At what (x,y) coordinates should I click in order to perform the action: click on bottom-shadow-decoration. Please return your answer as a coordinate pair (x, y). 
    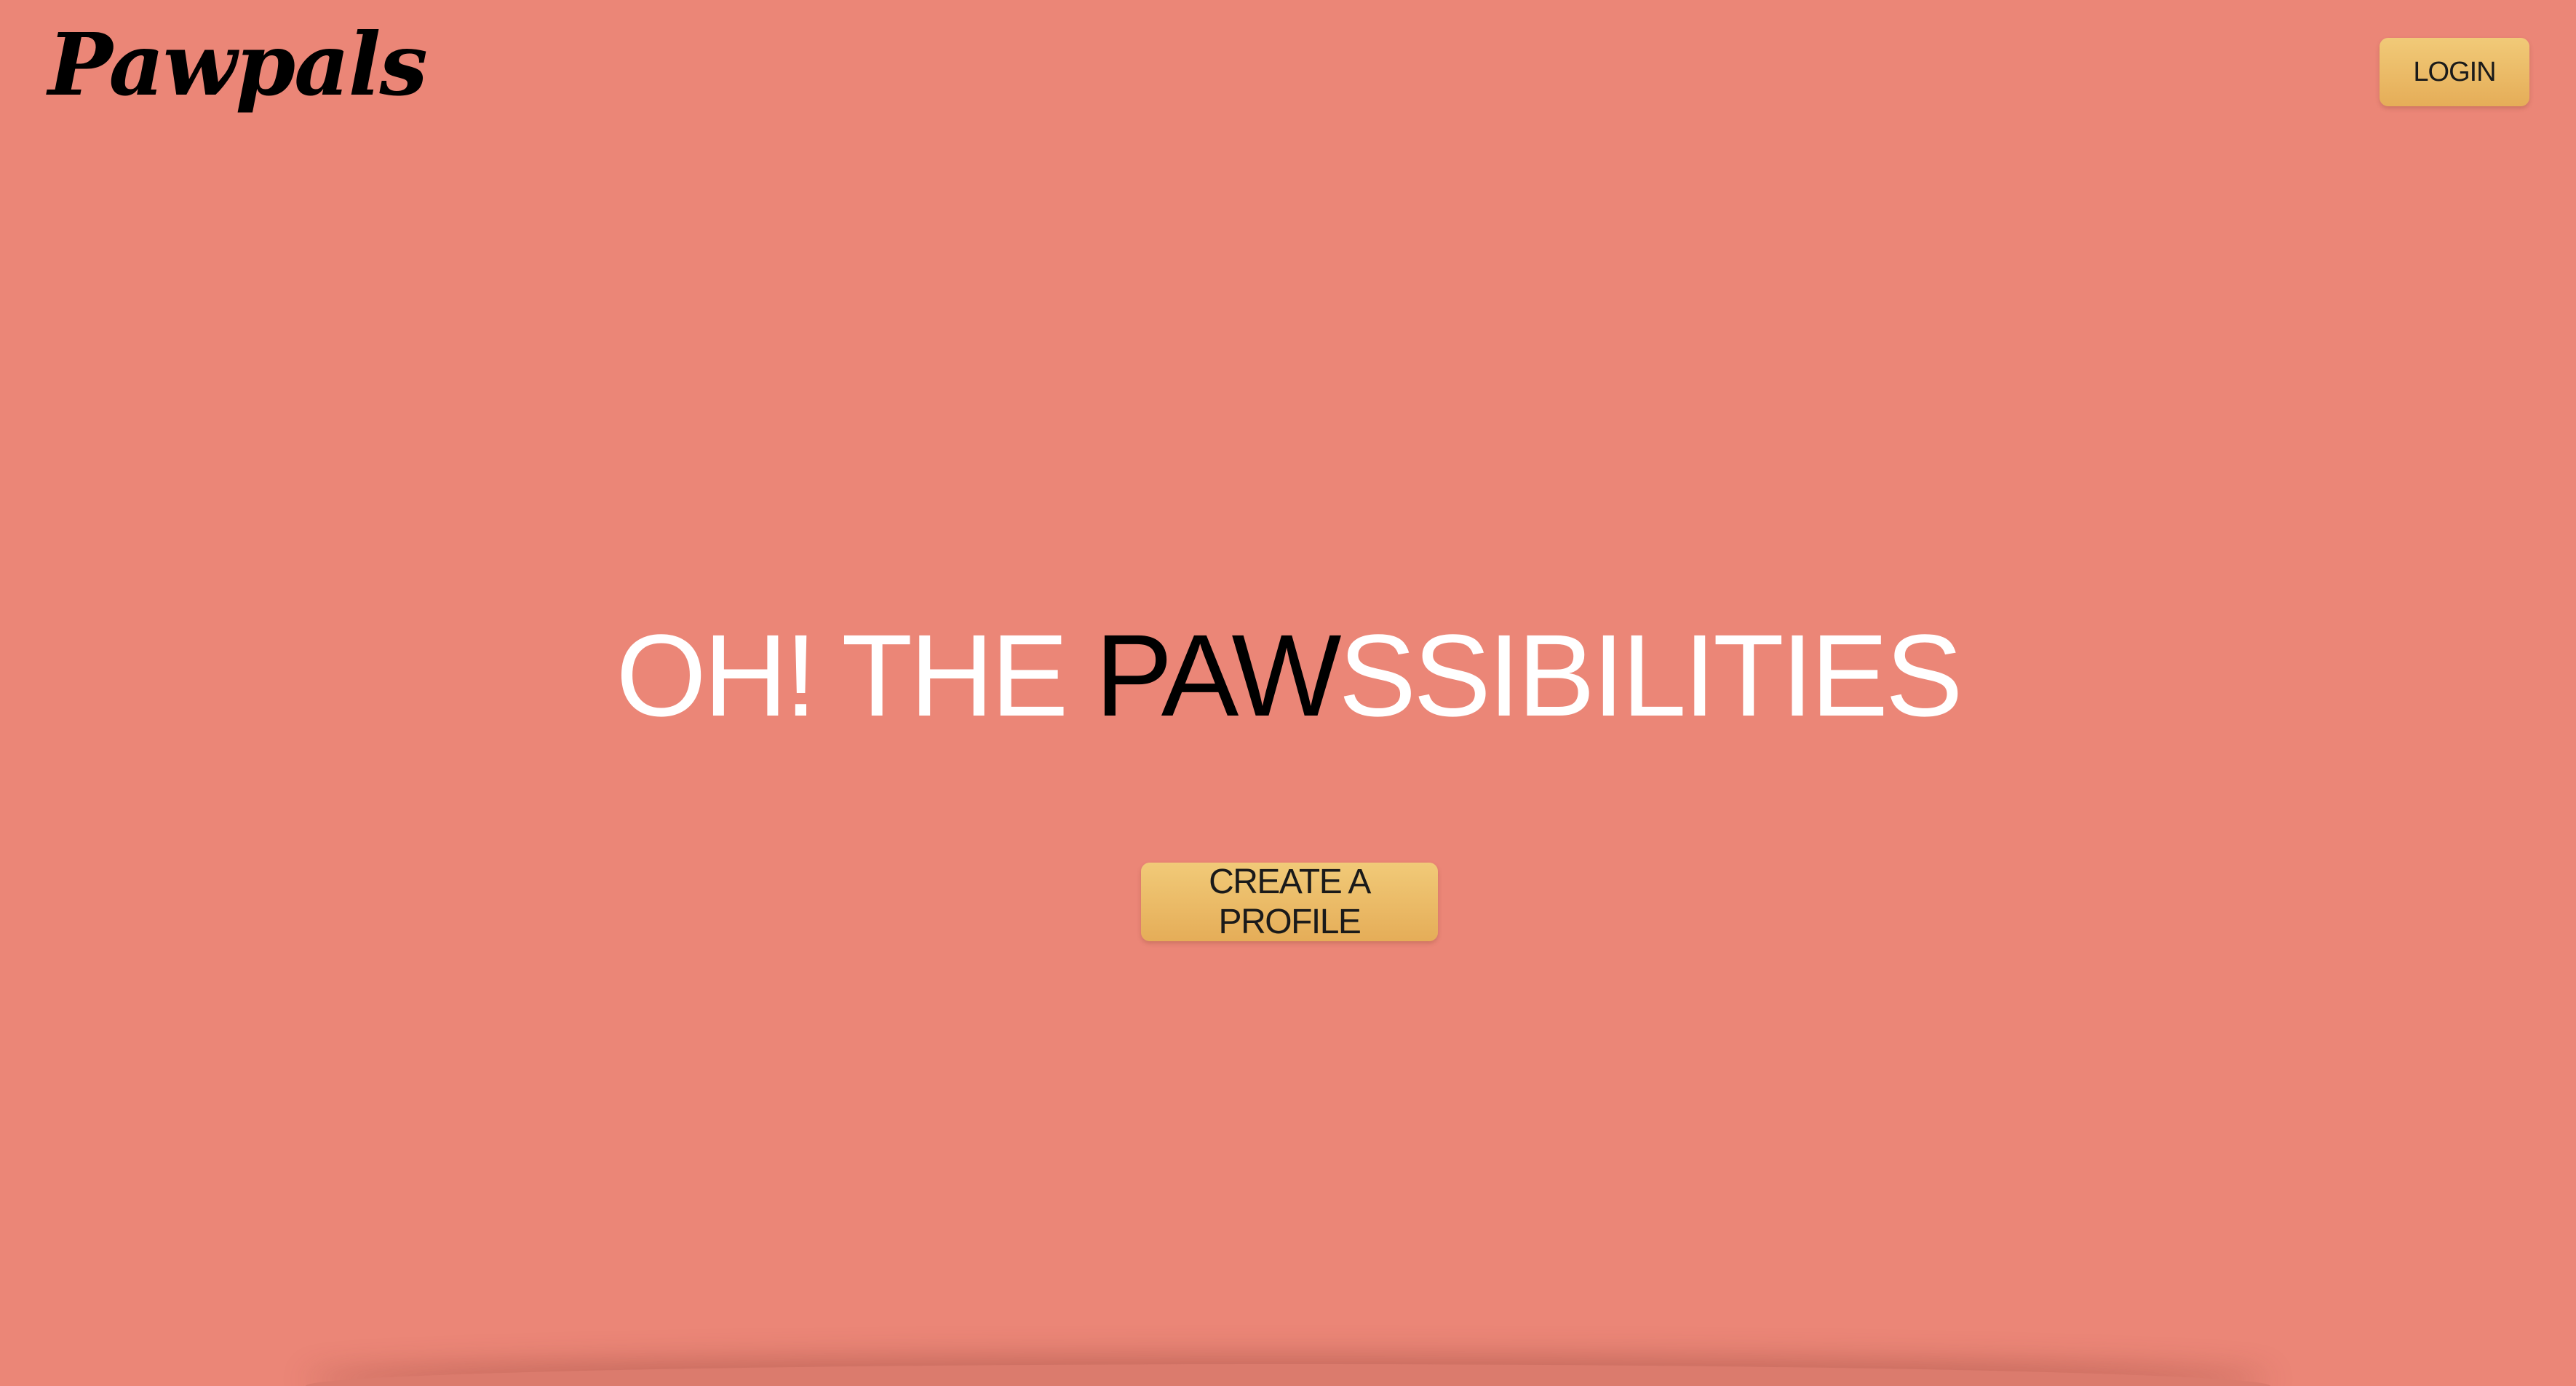
    Looking at the image, I should click on (1288, 1375).